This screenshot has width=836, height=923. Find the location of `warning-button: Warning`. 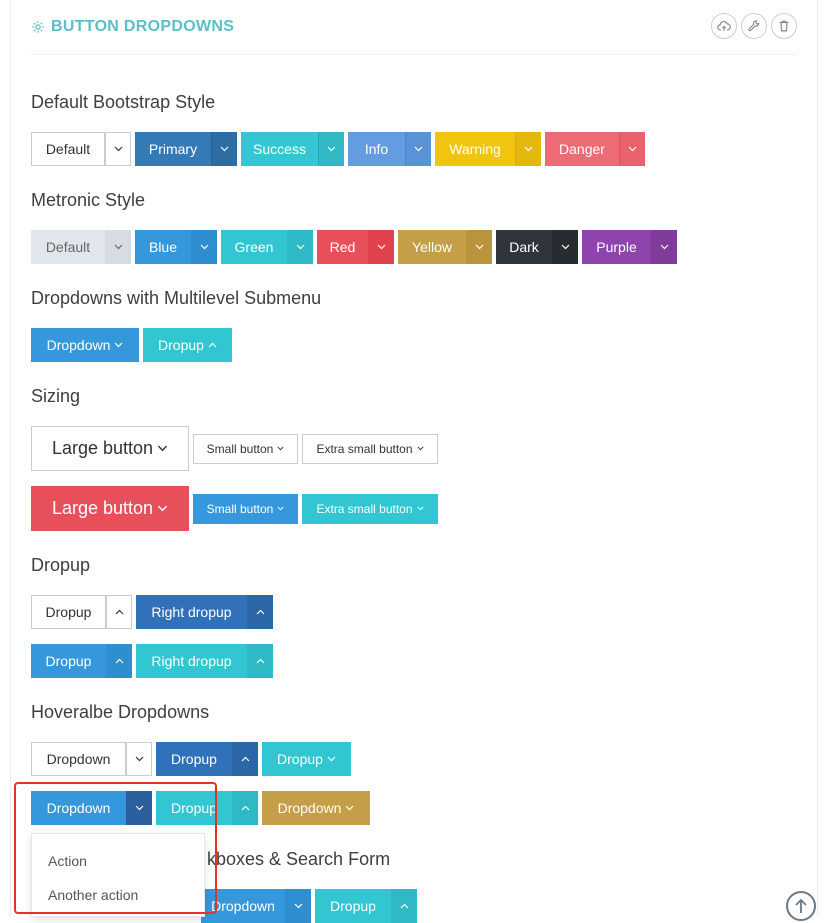

warning-button: Warning is located at coordinates (475, 149).